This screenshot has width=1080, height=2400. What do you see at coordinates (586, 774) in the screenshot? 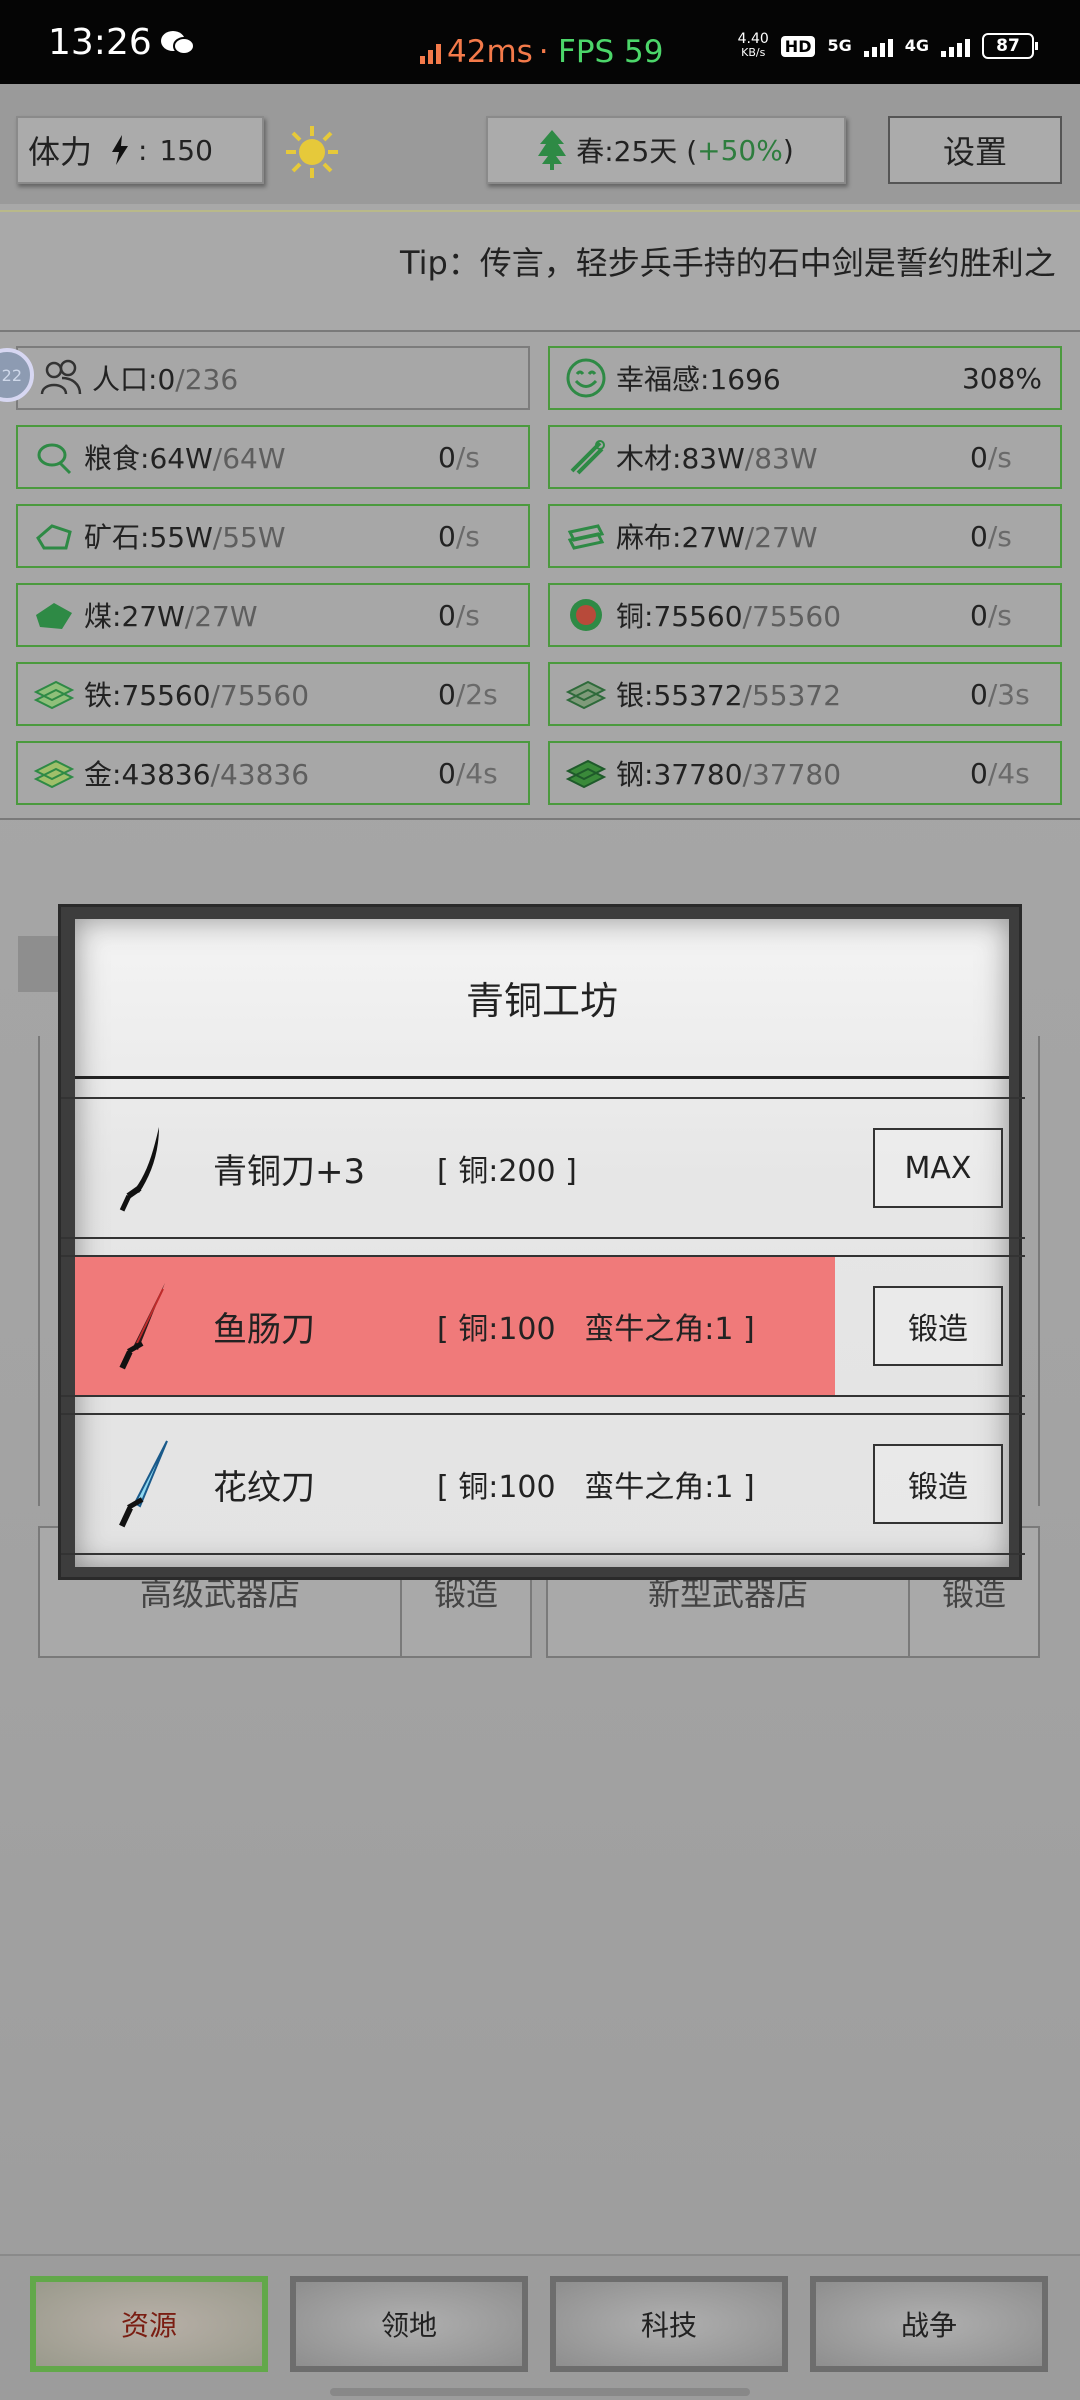
I see `steel-icon` at bounding box center [586, 774].